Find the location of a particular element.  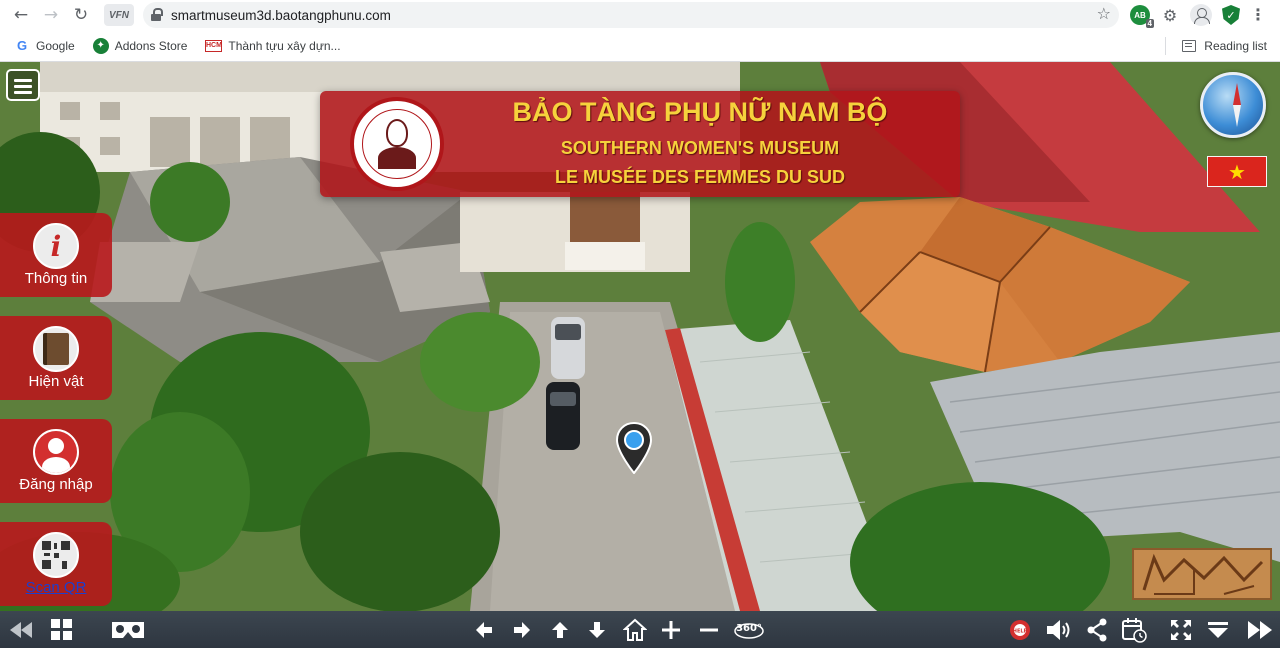

reading-list-button: Reading list is located at coordinates (1216, 45).